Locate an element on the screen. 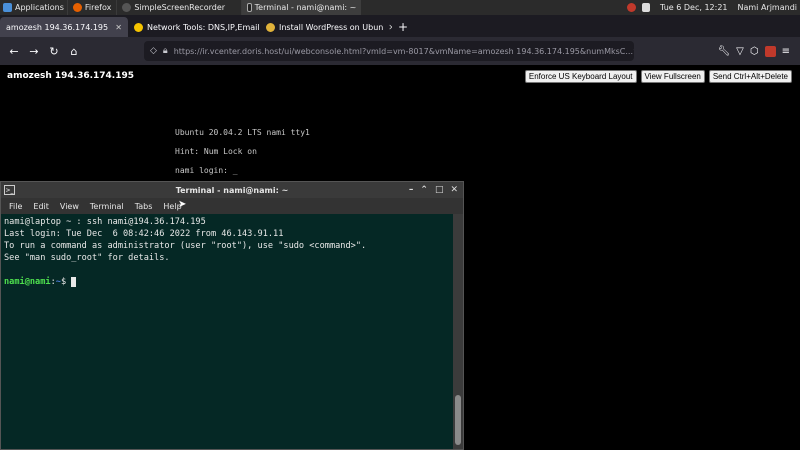  menu-file: File is located at coordinates (15, 206).